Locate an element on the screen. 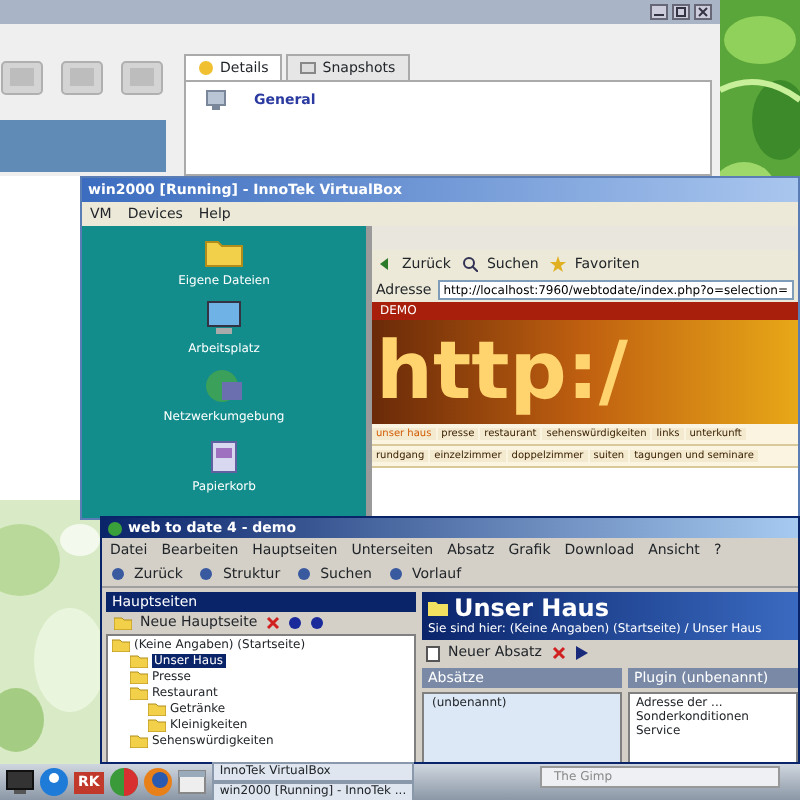 The height and width of the screenshot is (800, 800). star-icon is located at coordinates (558, 264).